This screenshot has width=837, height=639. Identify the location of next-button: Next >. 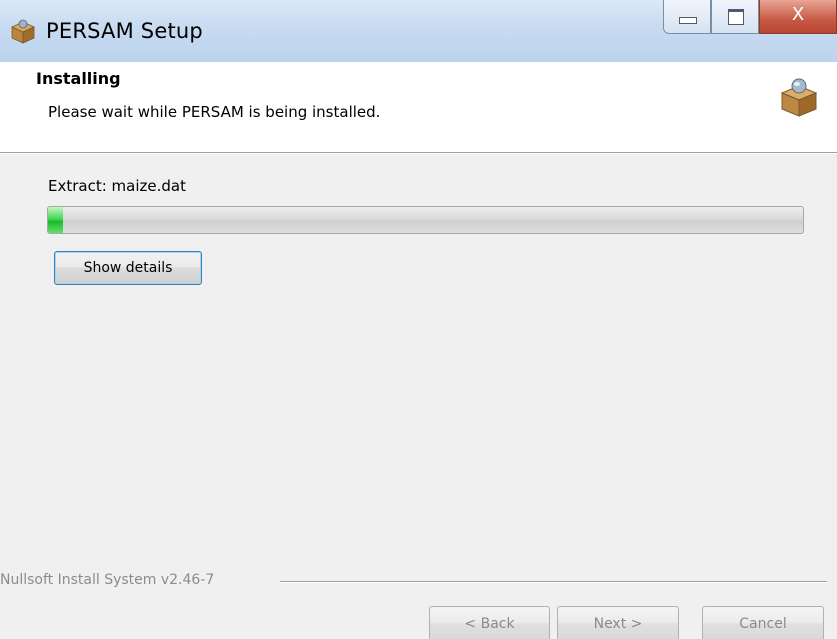
(618, 622).